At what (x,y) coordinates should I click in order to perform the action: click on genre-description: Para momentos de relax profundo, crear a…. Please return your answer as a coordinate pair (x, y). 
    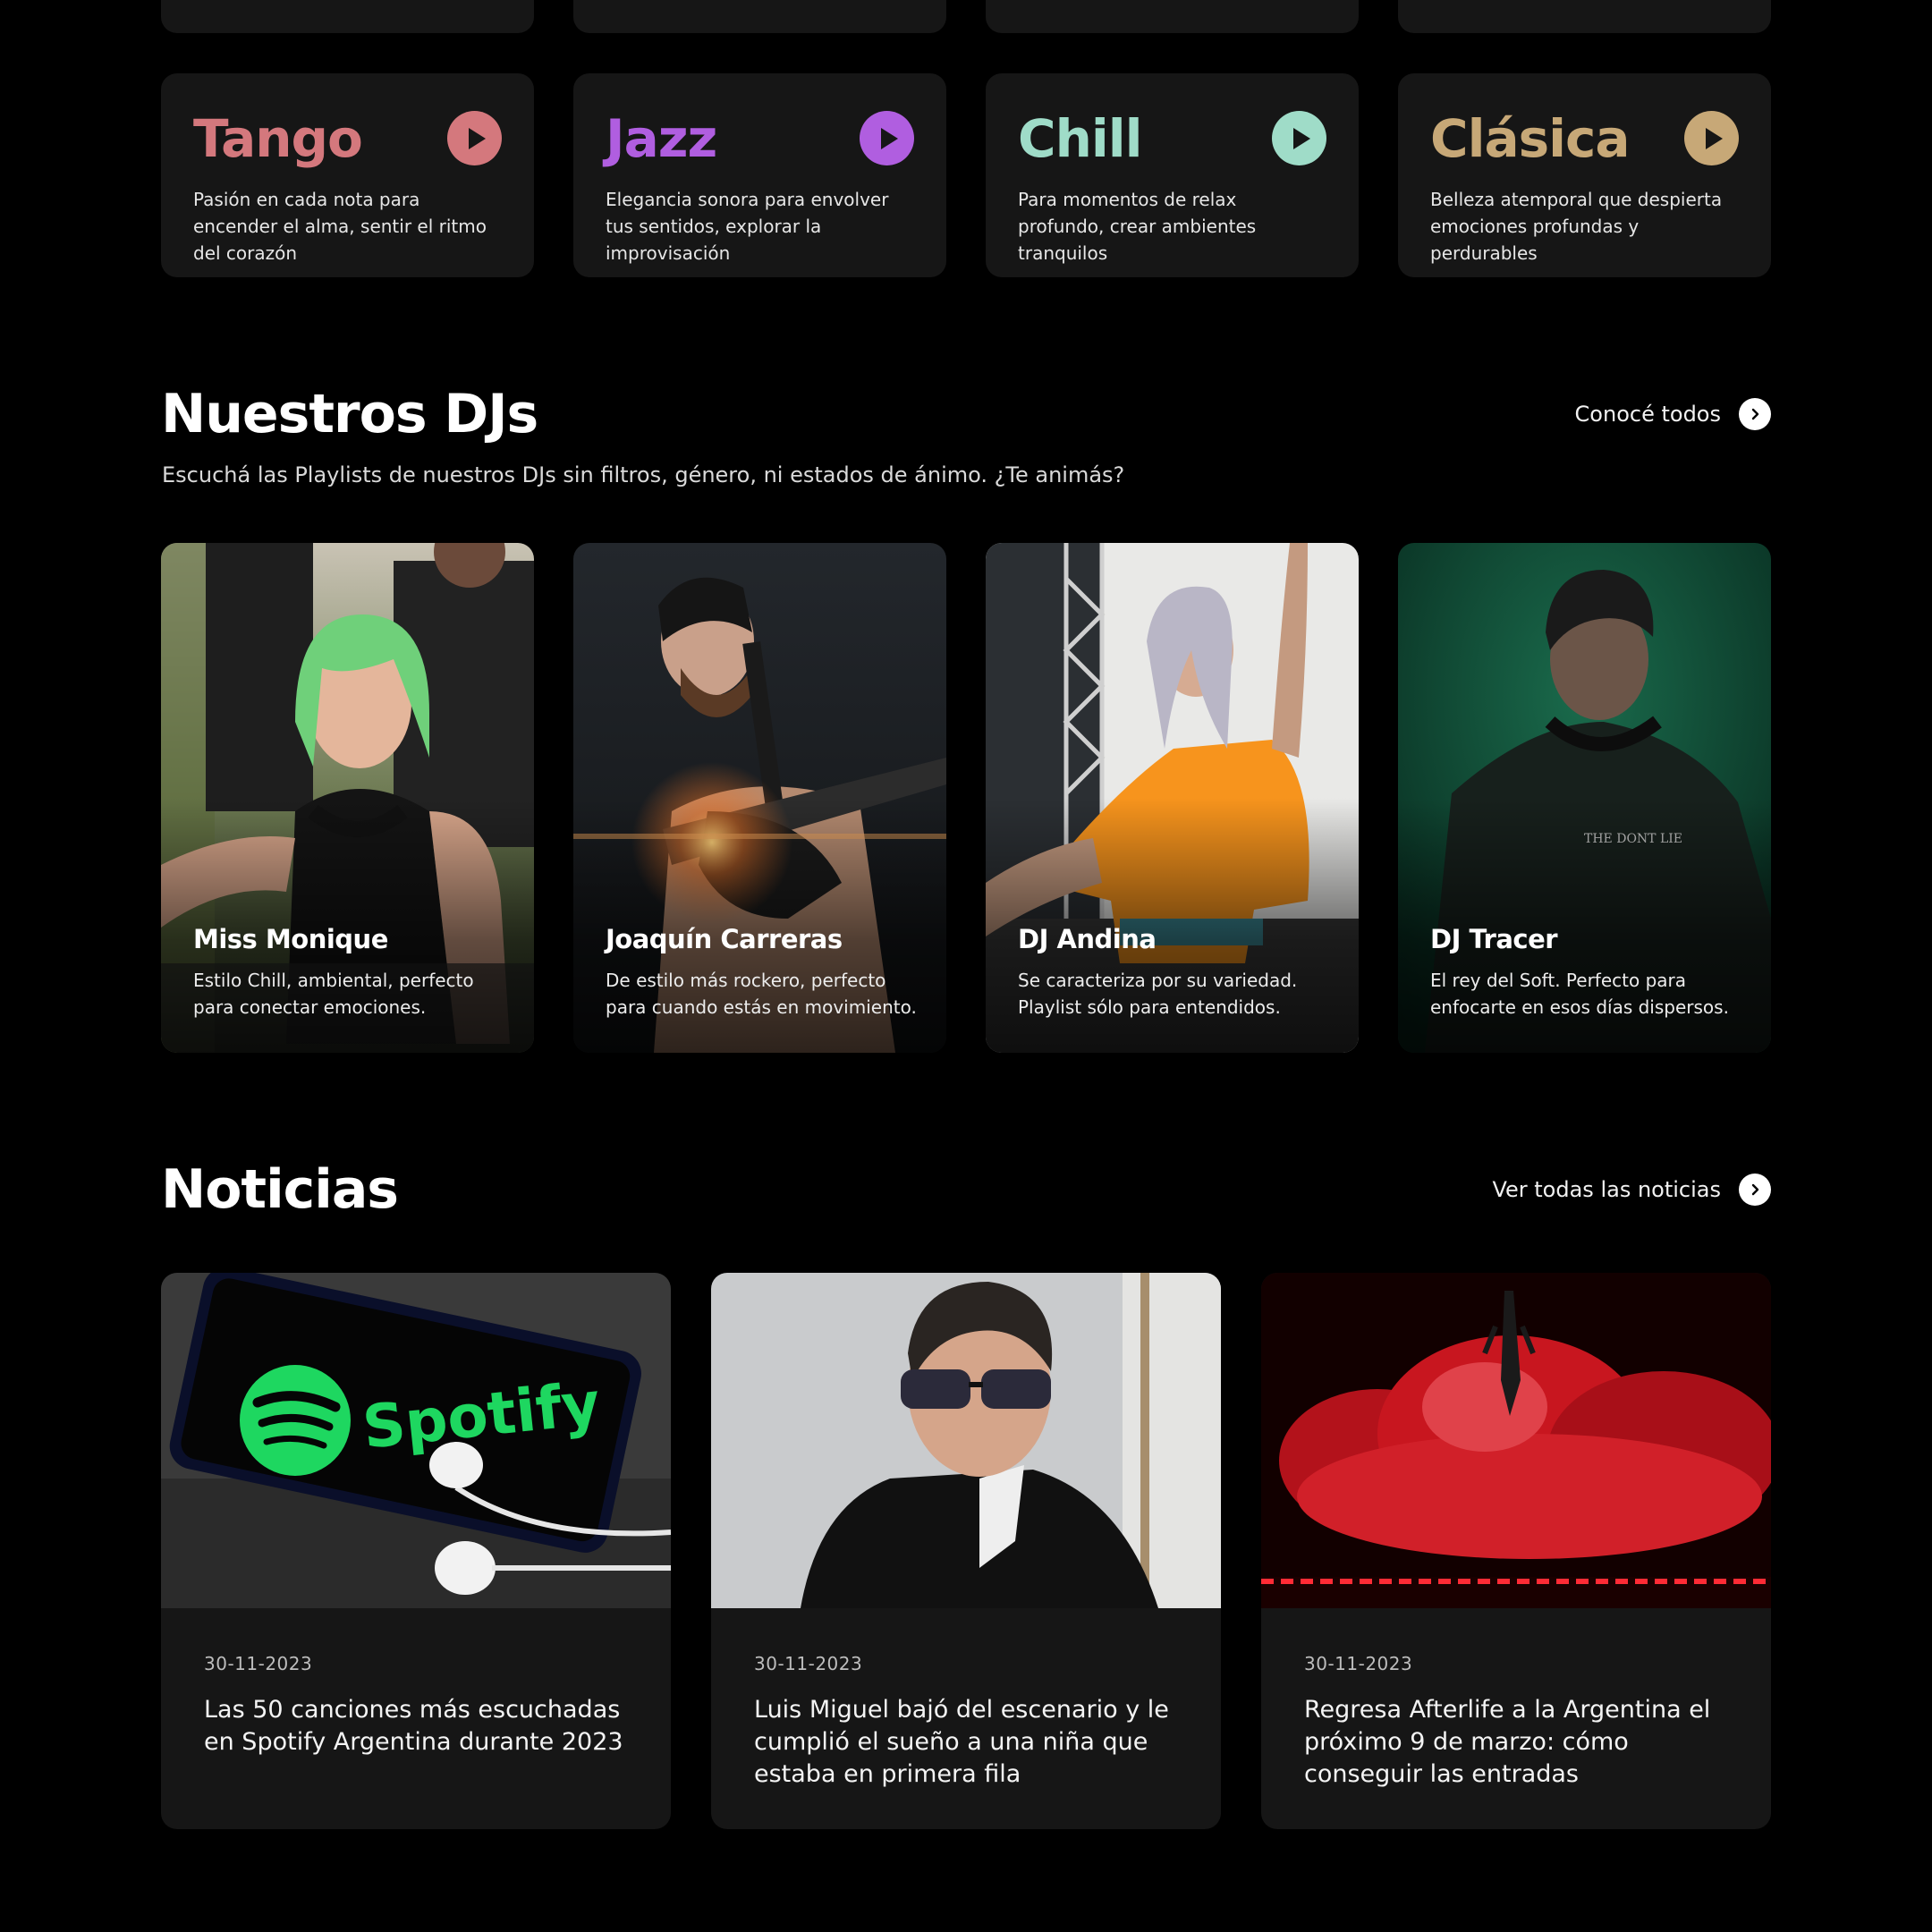
    Looking at the image, I should click on (1137, 226).